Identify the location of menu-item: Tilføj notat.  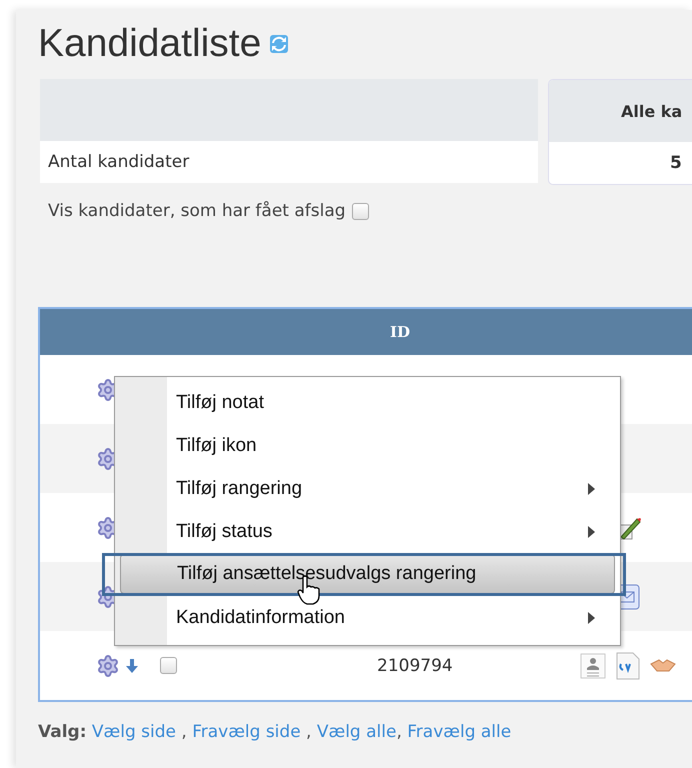
(367, 402).